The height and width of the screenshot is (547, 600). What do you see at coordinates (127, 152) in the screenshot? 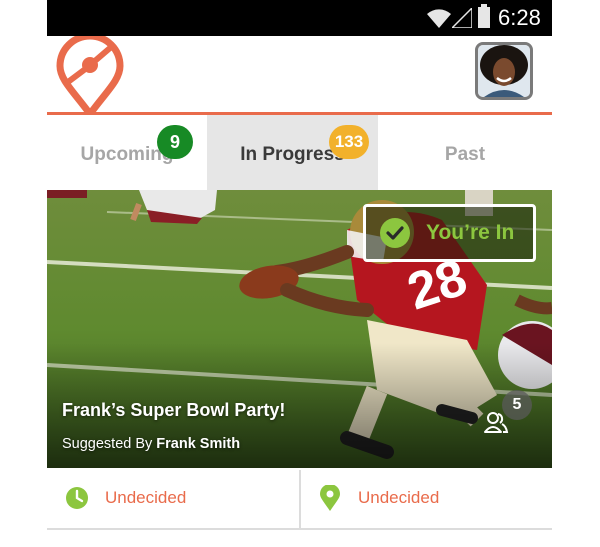
I see `tab-upcoming: Upcoming 9` at bounding box center [127, 152].